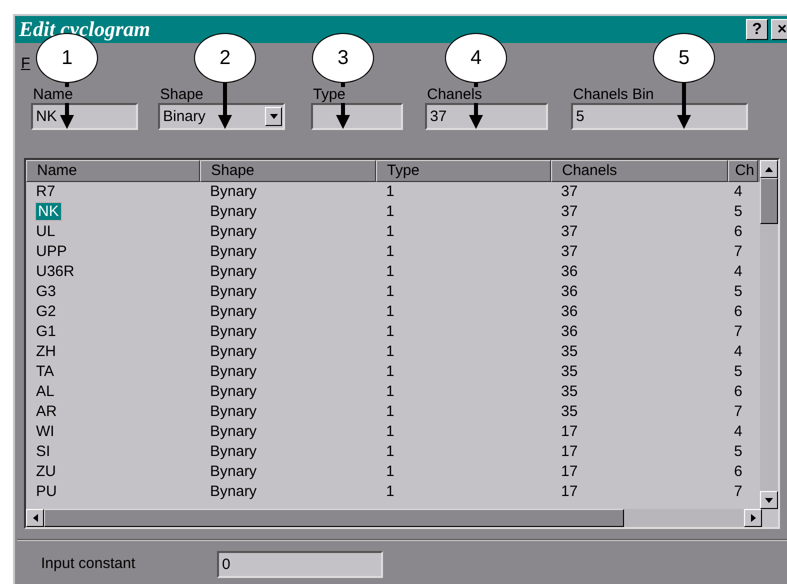 The width and height of the screenshot is (787, 584). What do you see at coordinates (743, 171) in the screenshot?
I see `column-header: Ch` at bounding box center [743, 171].